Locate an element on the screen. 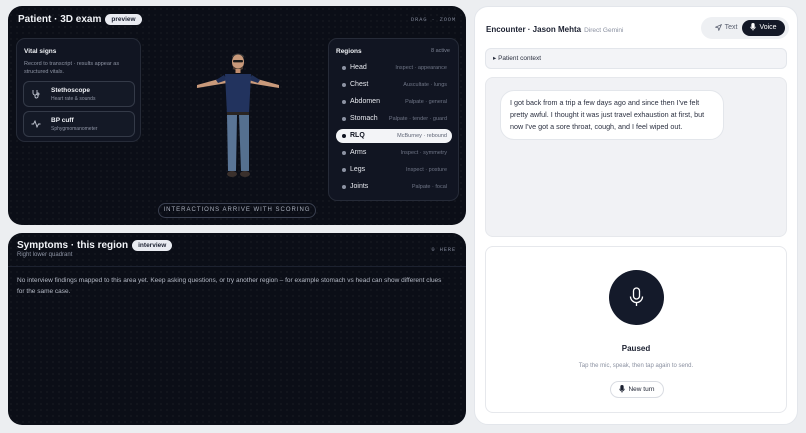  bp-cuff-name: BP cuff is located at coordinates (62, 120).